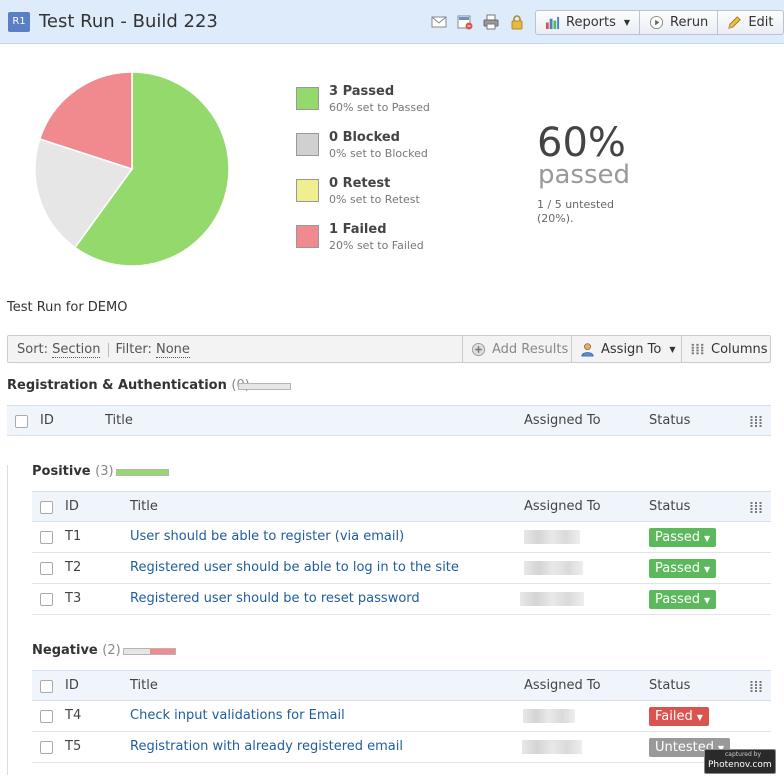  What do you see at coordinates (73, 715) in the screenshot?
I see `case-id: T4` at bounding box center [73, 715].